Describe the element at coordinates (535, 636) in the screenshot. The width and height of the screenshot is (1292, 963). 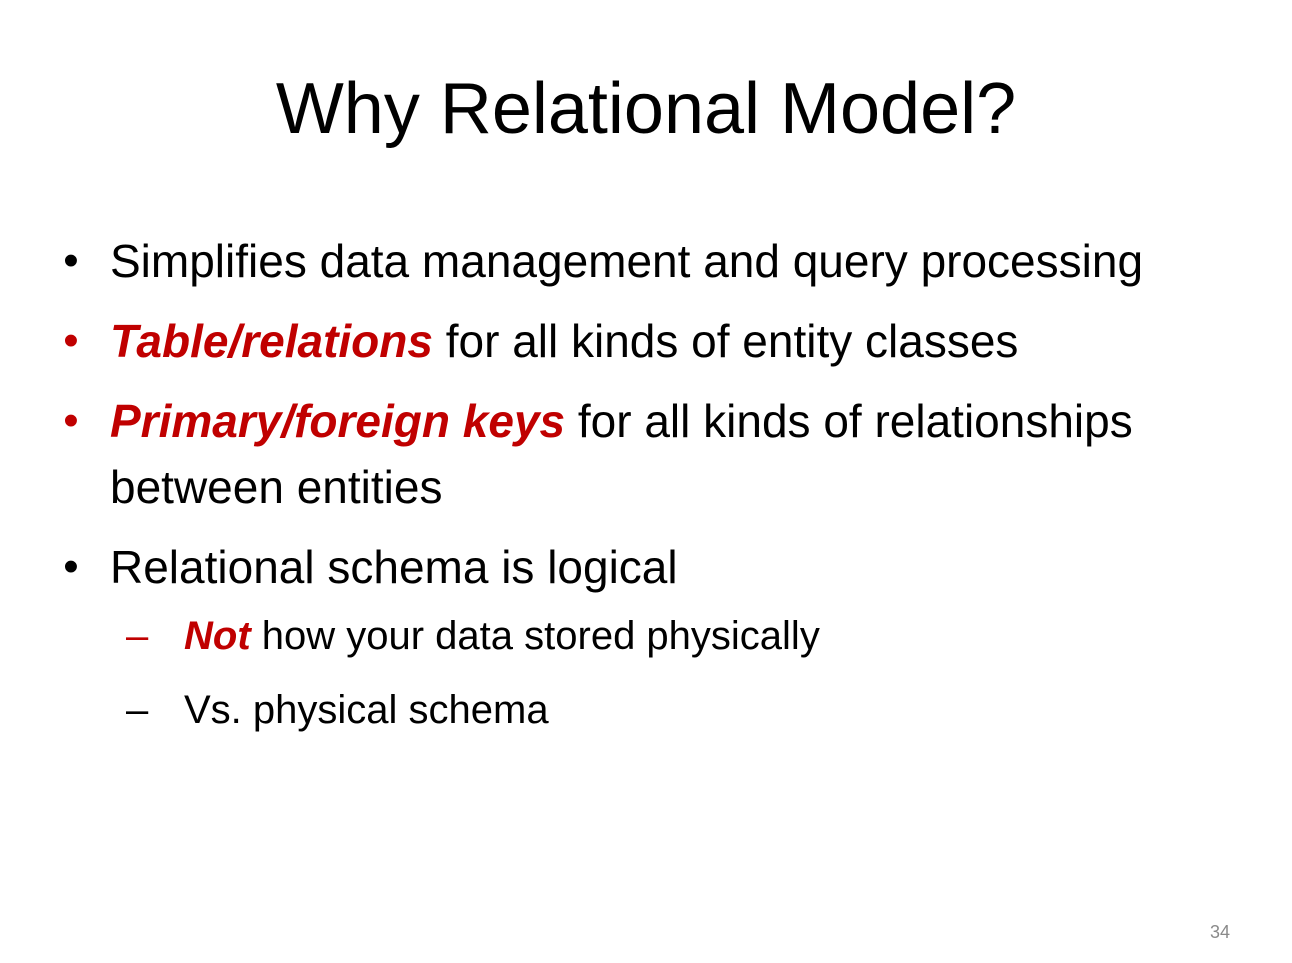
I see `sub-bullet-text: how your data stored physically` at that location.